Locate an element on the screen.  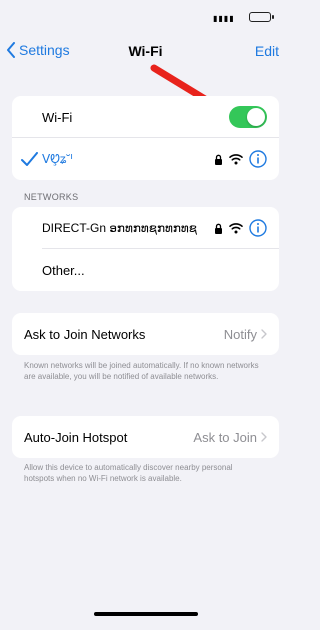
wifi-toggle-label: Wi-Fi is located at coordinates (57, 117).